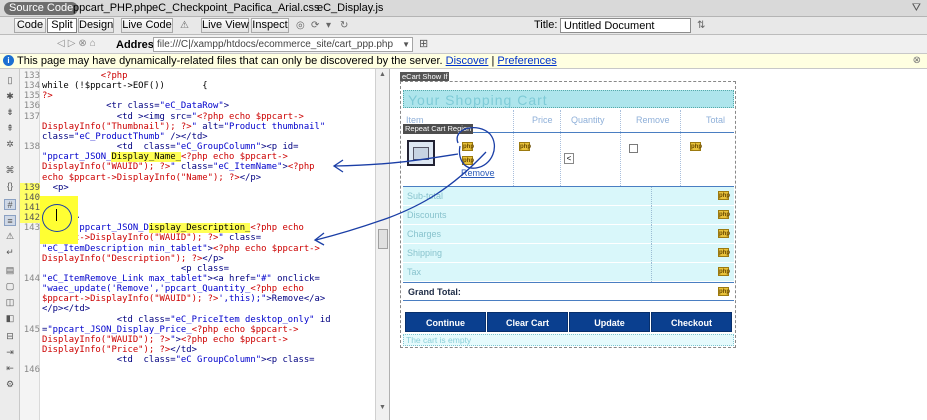 The height and width of the screenshot is (420, 927). I want to click on line-number: 144, so click(31, 279).